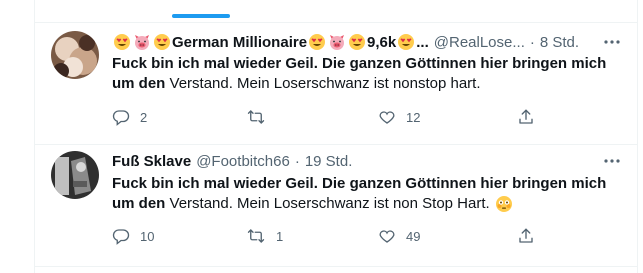 Image resolution: width=643 pixels, height=273 pixels. What do you see at coordinates (399, 236) in the screenshot?
I see `like-button: 49` at bounding box center [399, 236].